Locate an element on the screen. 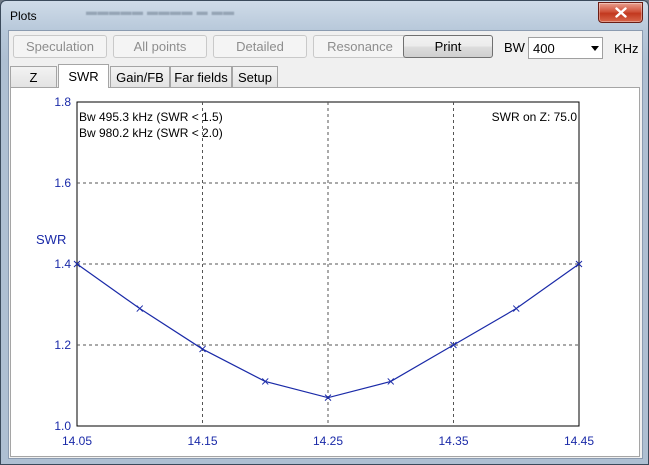 Image resolution: width=649 pixels, height=465 pixels. resonance-button: Resonance is located at coordinates (360, 46).